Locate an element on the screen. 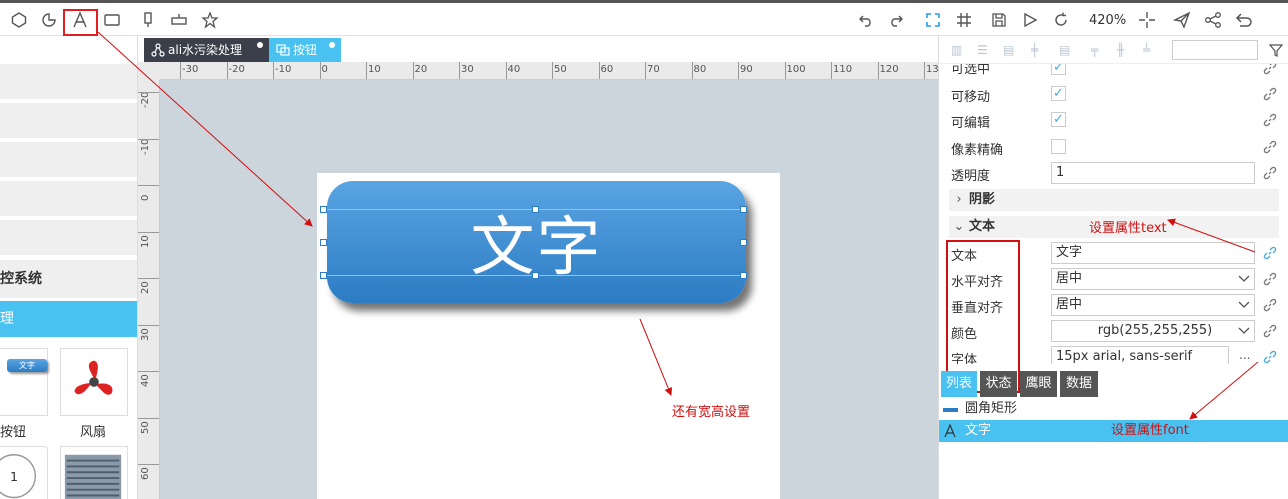 The height and width of the screenshot is (499, 1288). filter-icon is located at coordinates (1276, 50).